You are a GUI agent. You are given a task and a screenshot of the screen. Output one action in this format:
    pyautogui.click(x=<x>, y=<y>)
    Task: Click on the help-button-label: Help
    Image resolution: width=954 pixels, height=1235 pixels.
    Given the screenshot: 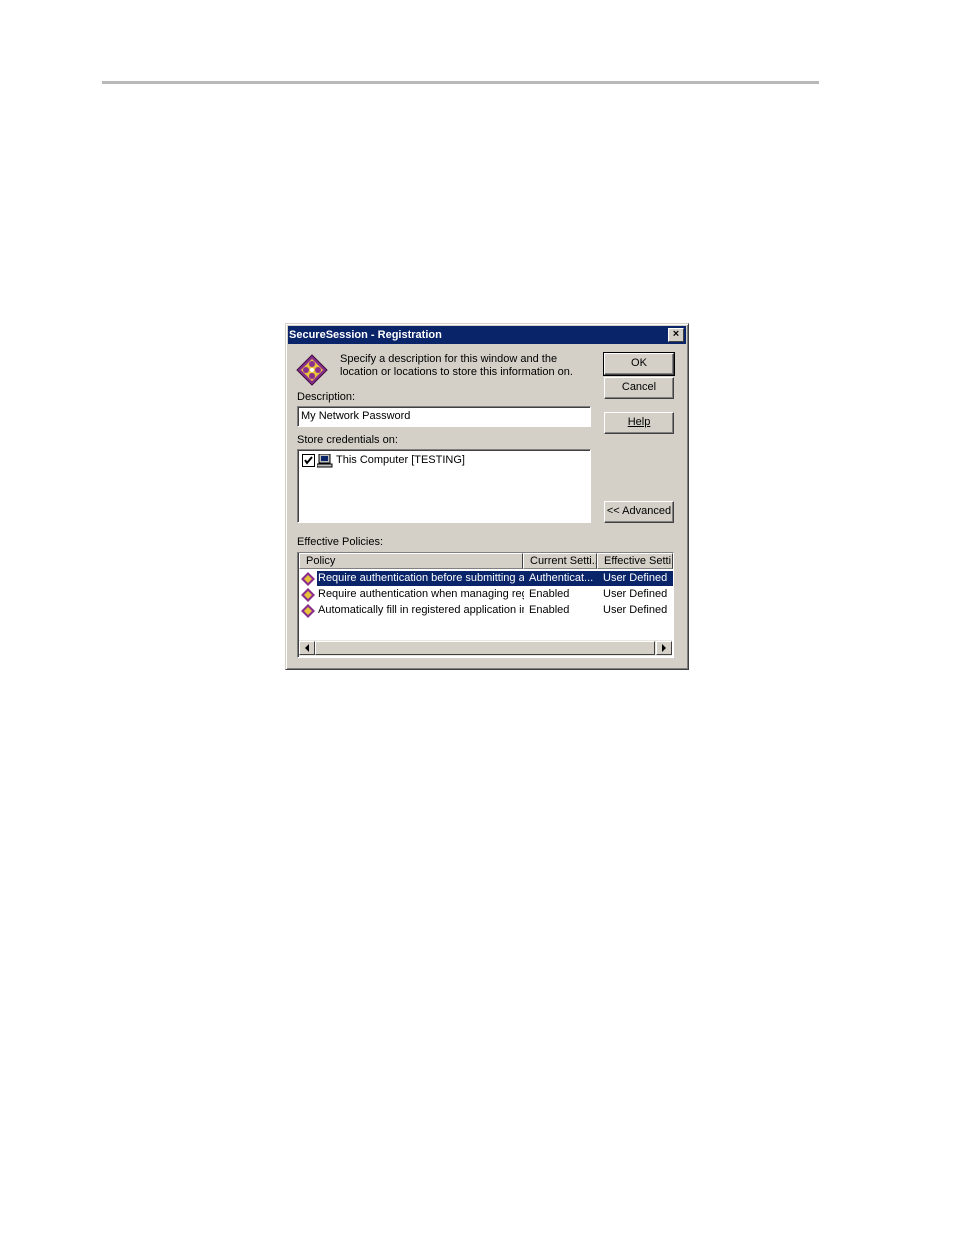 What is the action you would take?
    pyautogui.click(x=639, y=422)
    